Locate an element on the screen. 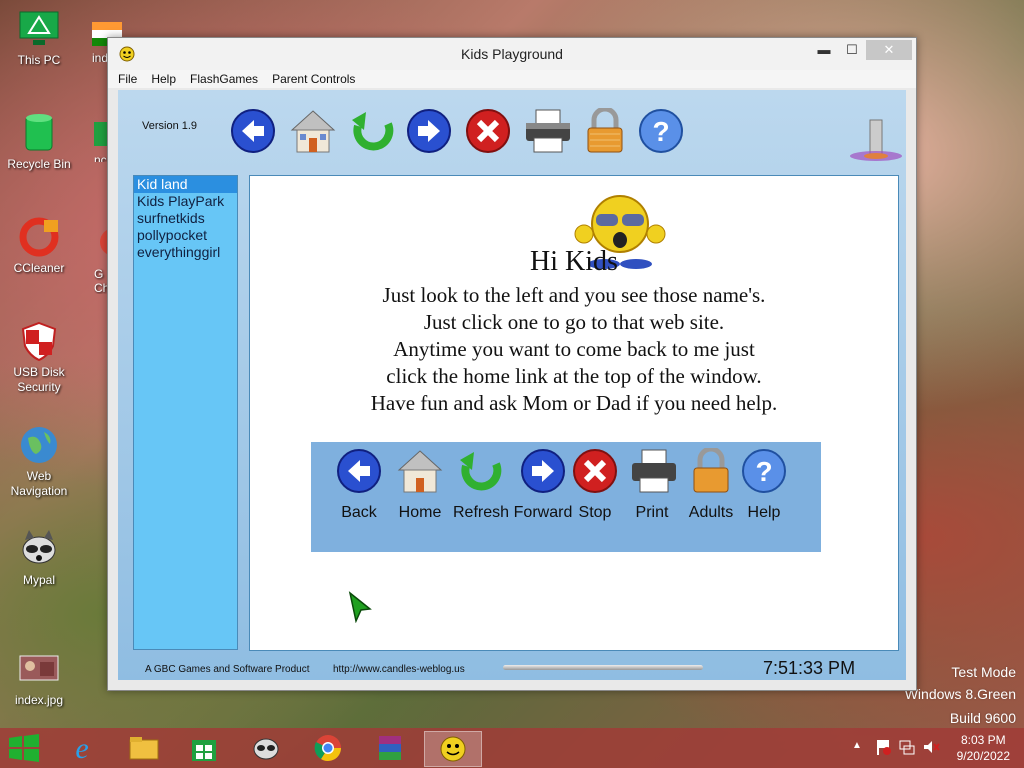 The image size is (1024, 768). chrome-icon is located at coordinates (328, 748).